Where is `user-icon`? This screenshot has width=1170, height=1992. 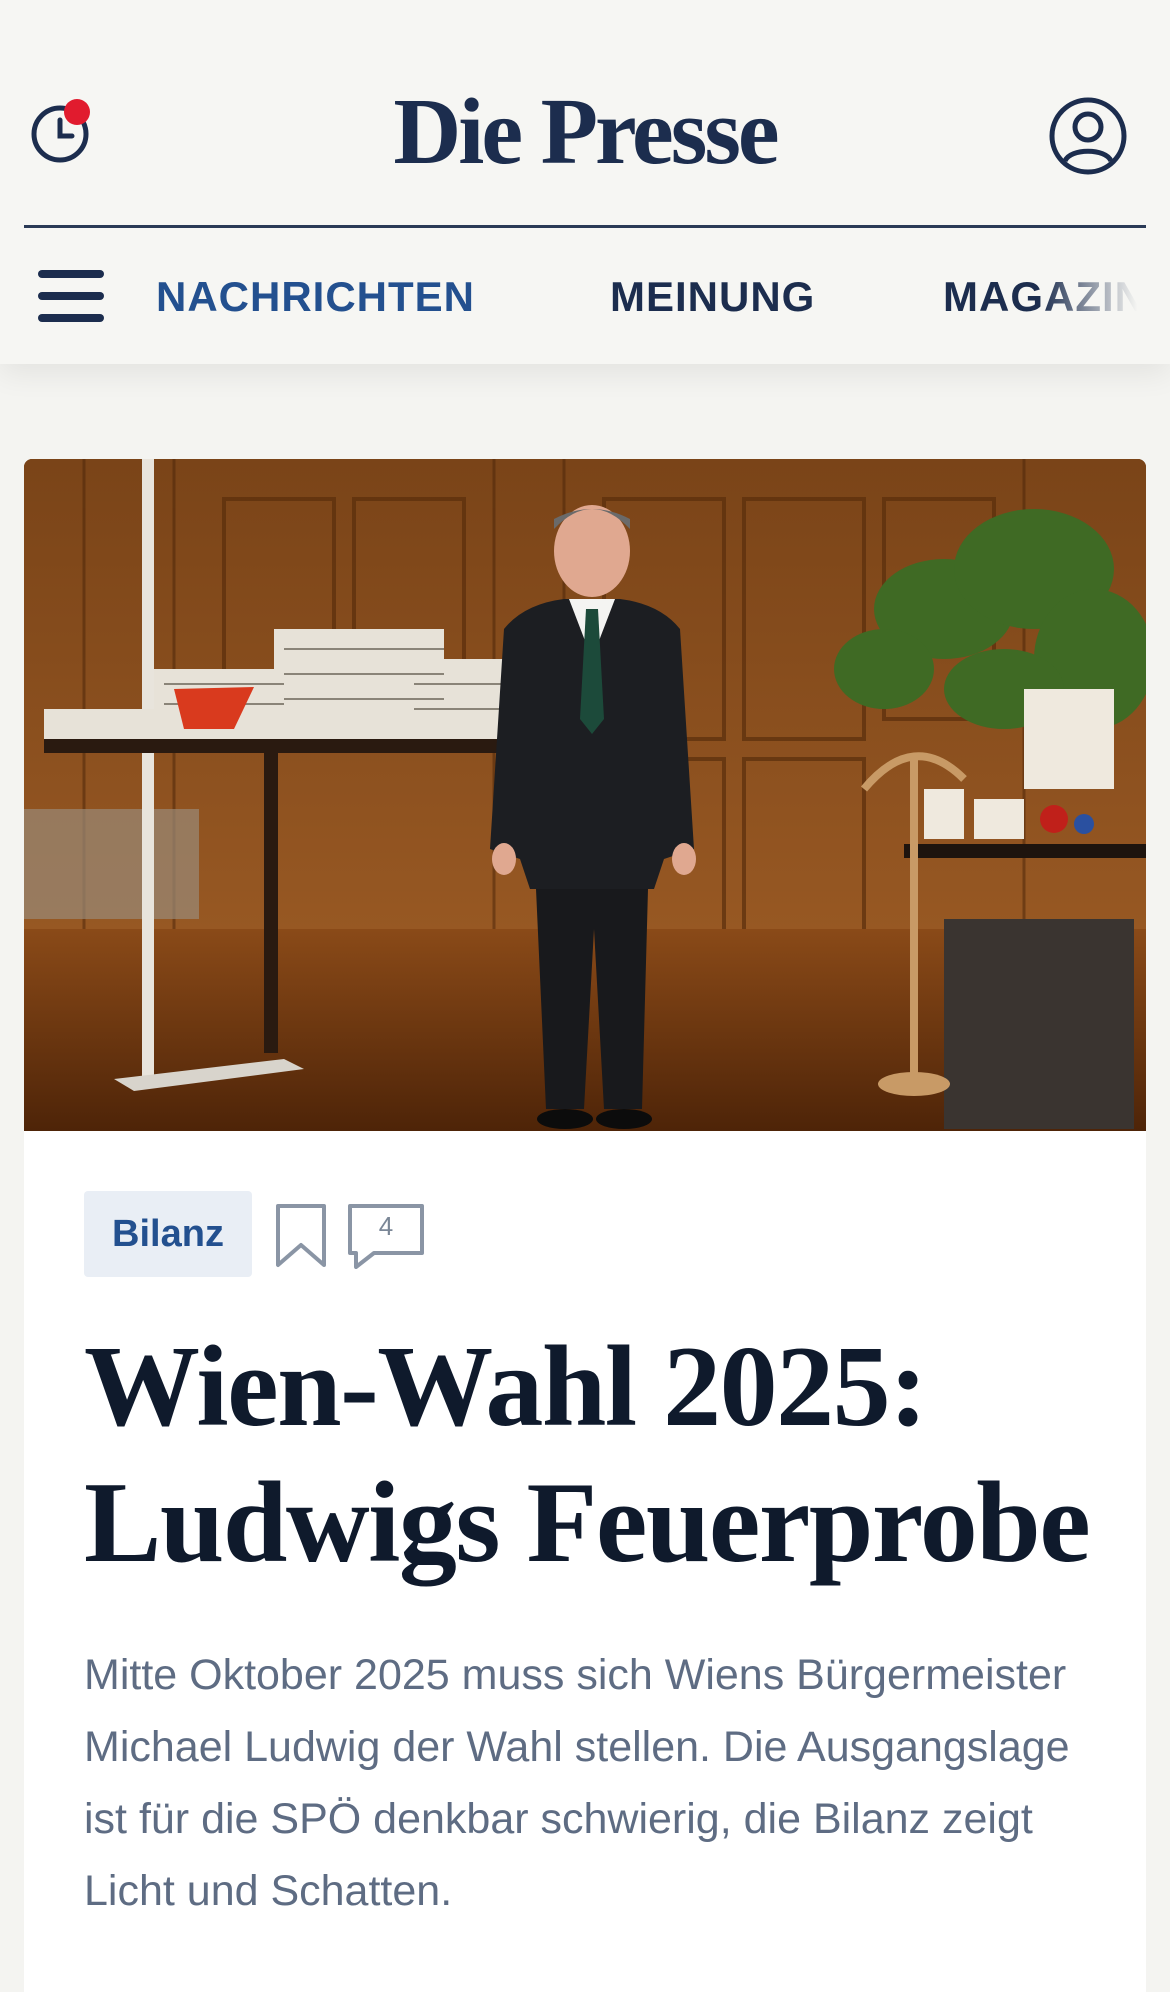 user-icon is located at coordinates (1088, 136).